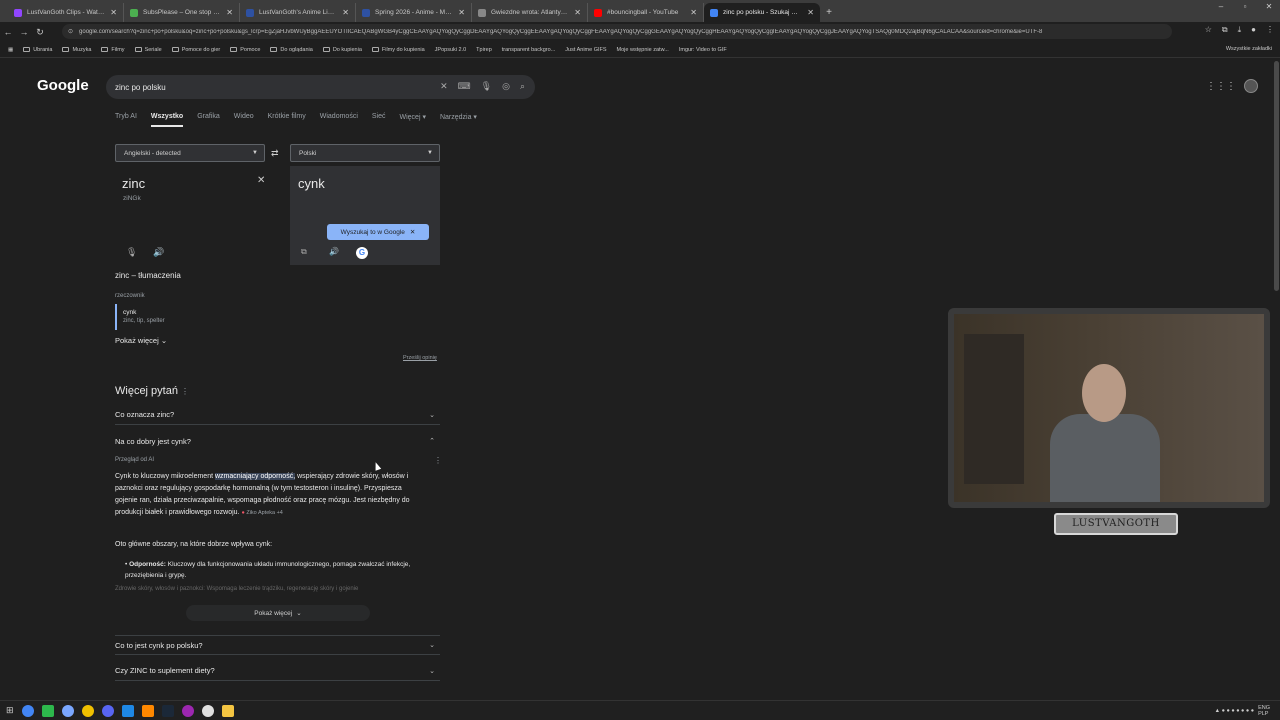 This screenshot has width=1280, height=720. What do you see at coordinates (70, 31) in the screenshot?
I see `site-info-icon: ⊙` at bounding box center [70, 31].